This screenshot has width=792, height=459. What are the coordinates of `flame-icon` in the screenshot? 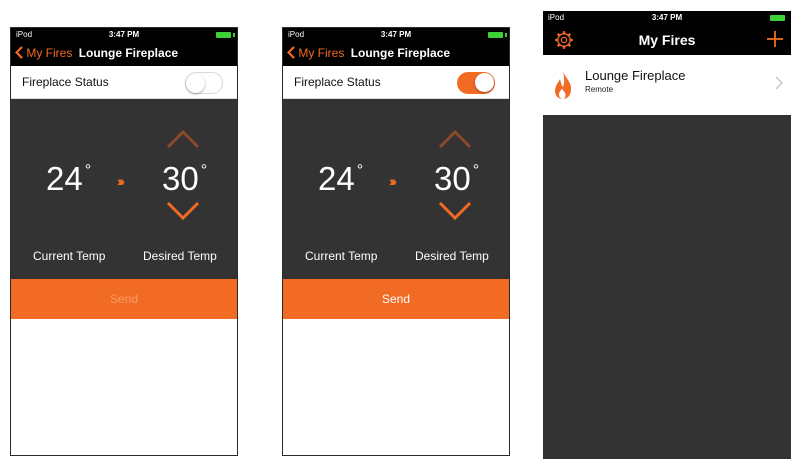 It's located at (563, 85).